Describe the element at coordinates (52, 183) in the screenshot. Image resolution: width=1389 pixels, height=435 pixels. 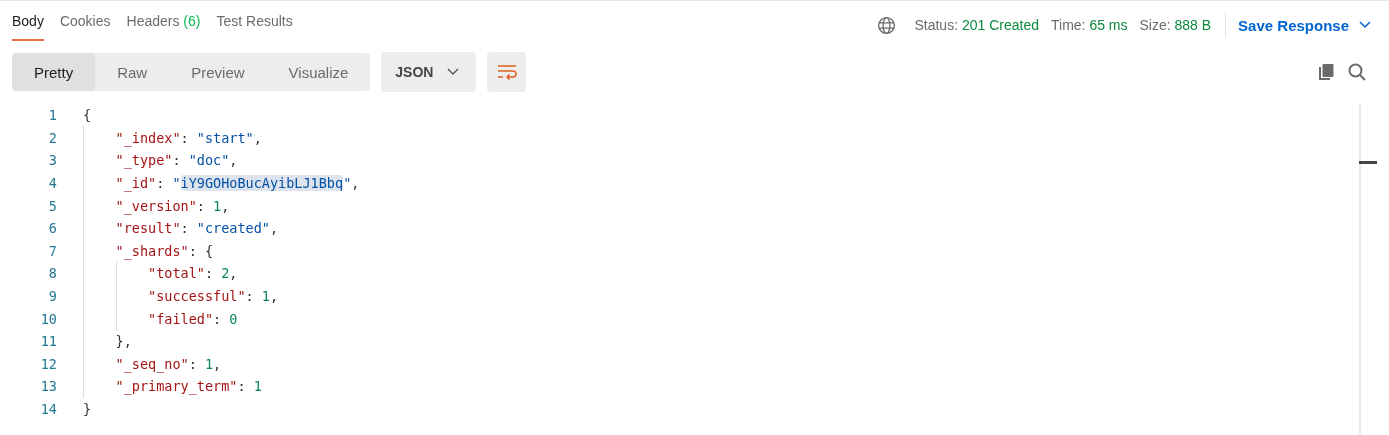
I see `line-number: 4` at that location.